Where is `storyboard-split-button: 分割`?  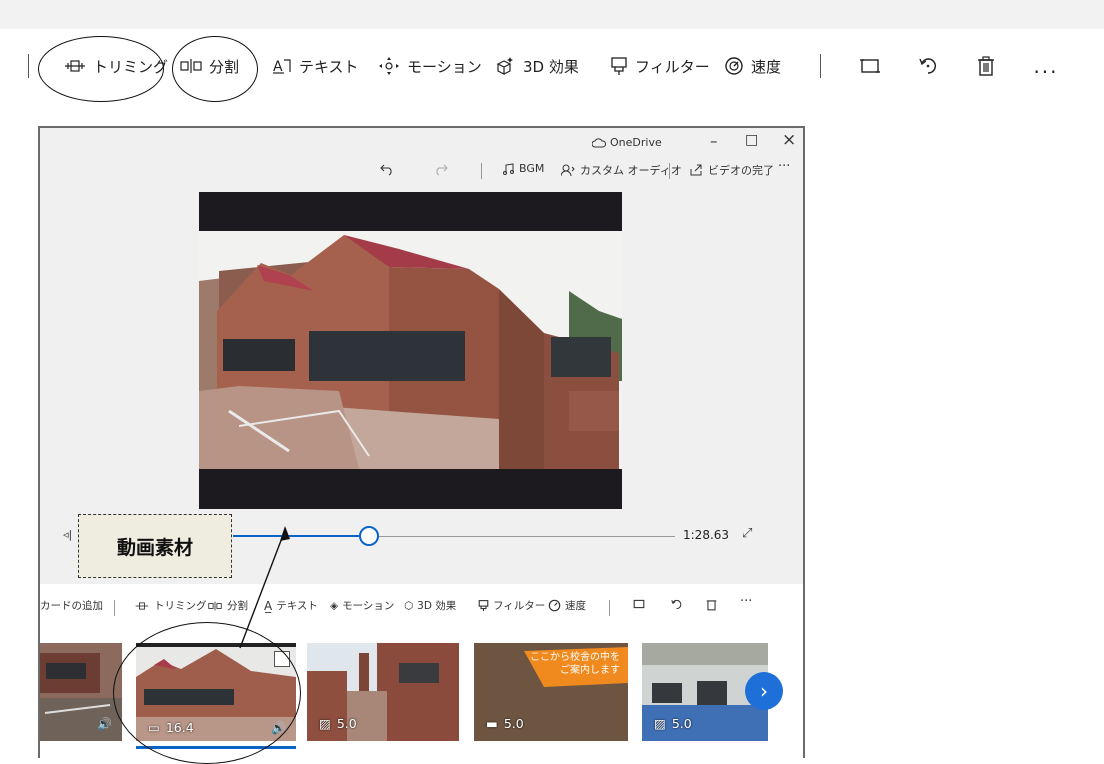
storyboard-split-button: 分割 is located at coordinates (227, 605).